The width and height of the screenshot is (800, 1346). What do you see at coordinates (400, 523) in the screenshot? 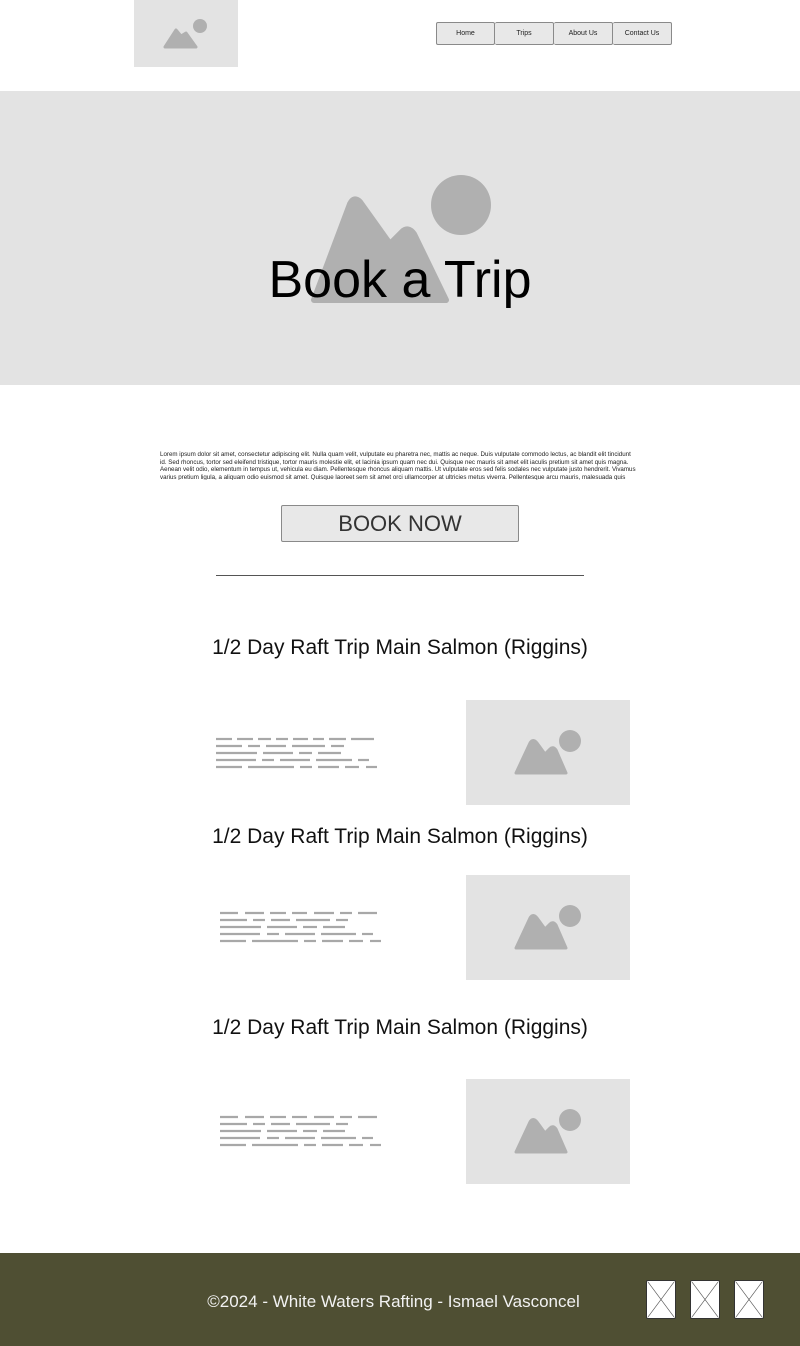
I see `book-now-button: BOOK NOW` at bounding box center [400, 523].